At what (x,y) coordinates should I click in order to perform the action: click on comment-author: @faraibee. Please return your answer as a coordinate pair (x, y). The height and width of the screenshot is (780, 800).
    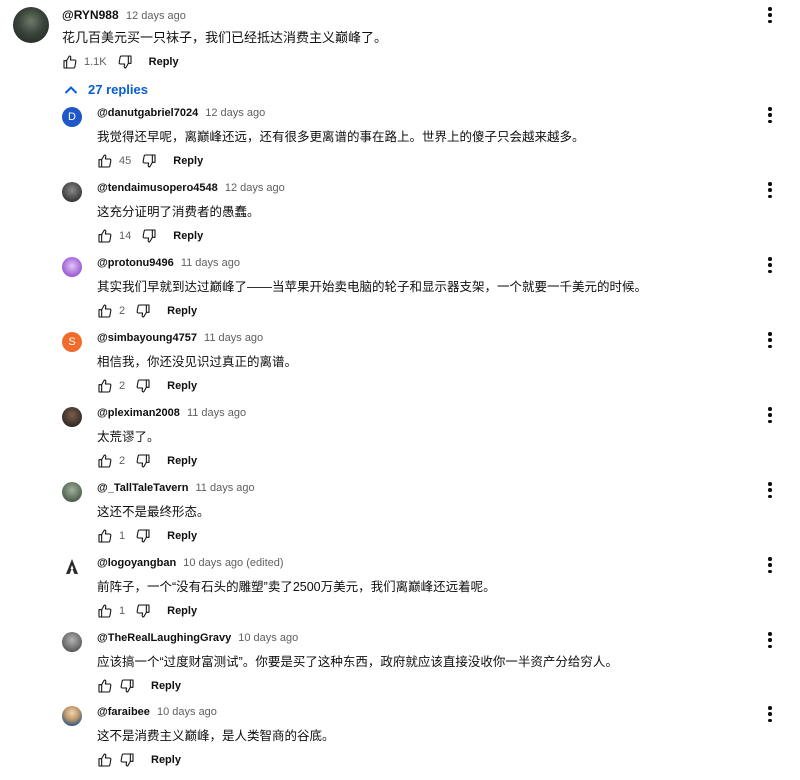
    Looking at the image, I should click on (123, 712).